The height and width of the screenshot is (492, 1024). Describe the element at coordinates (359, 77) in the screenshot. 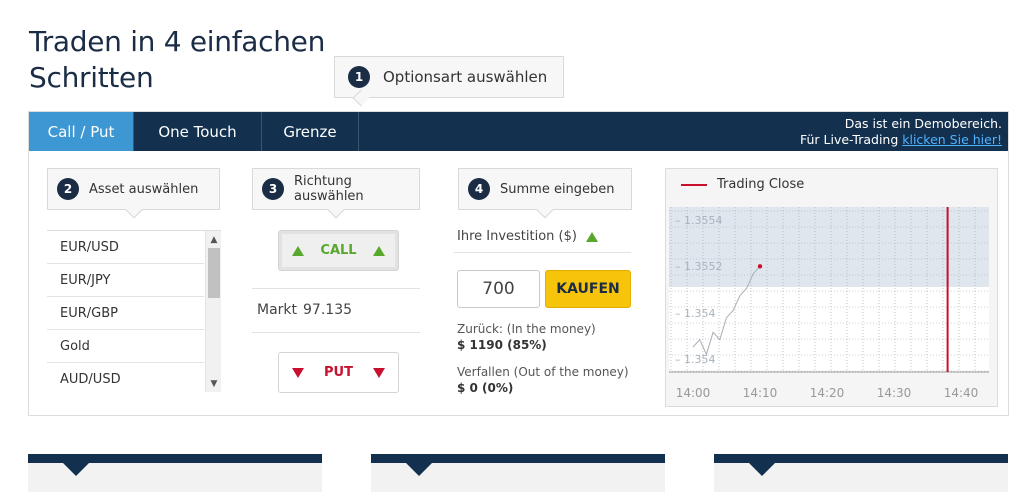

I see `step1-number: 1` at that location.